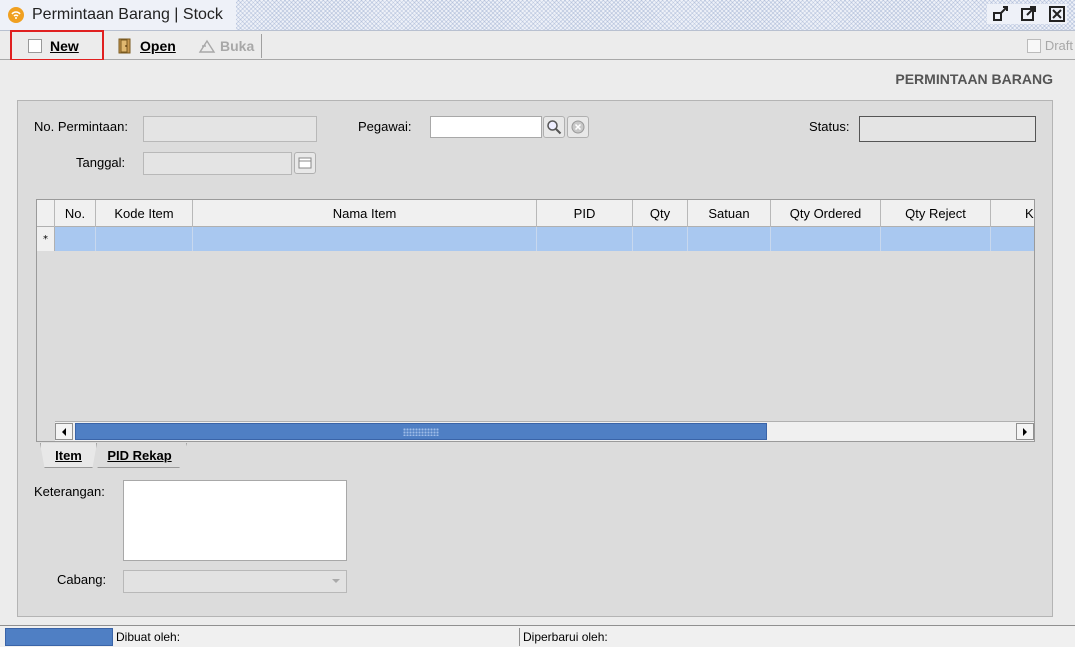 The height and width of the screenshot is (647, 1075). I want to click on tab-item: Item, so click(68, 455).